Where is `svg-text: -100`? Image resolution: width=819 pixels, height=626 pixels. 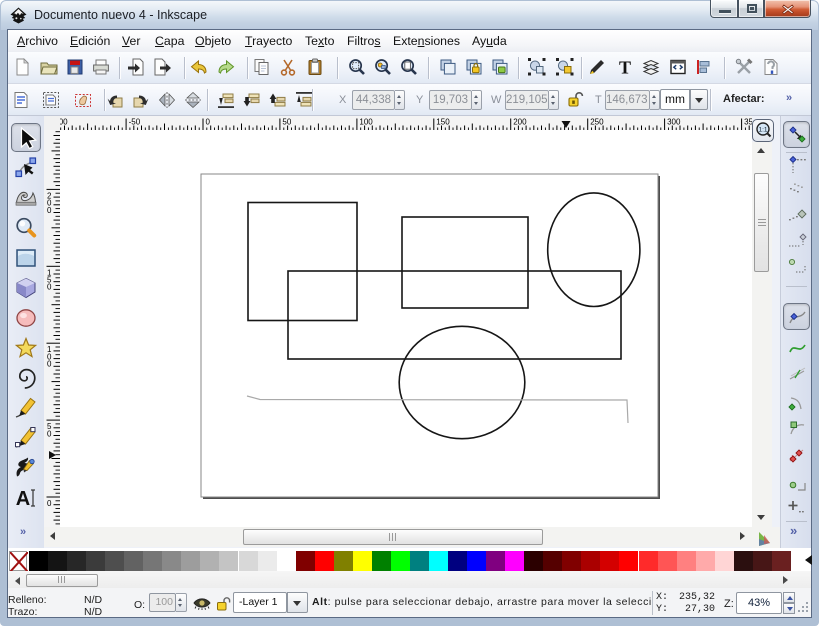 svg-text: -100 is located at coordinates (64, 122).